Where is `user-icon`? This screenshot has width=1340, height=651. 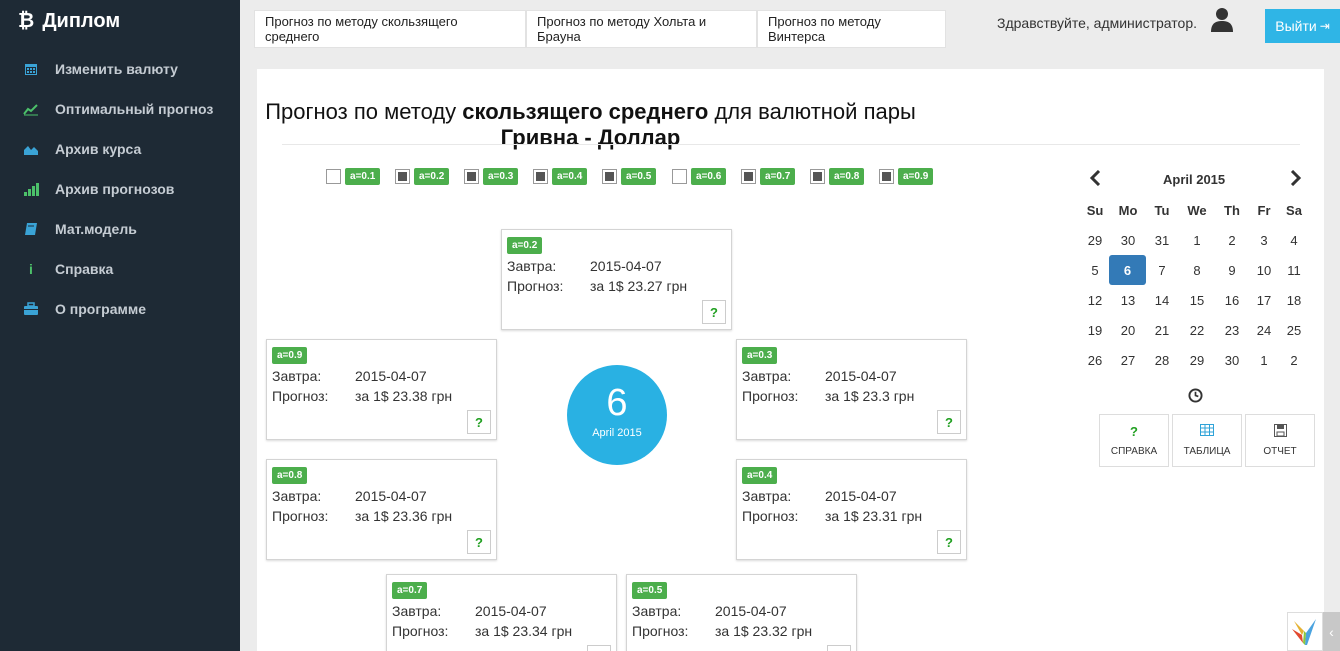 user-icon is located at coordinates (1222, 19).